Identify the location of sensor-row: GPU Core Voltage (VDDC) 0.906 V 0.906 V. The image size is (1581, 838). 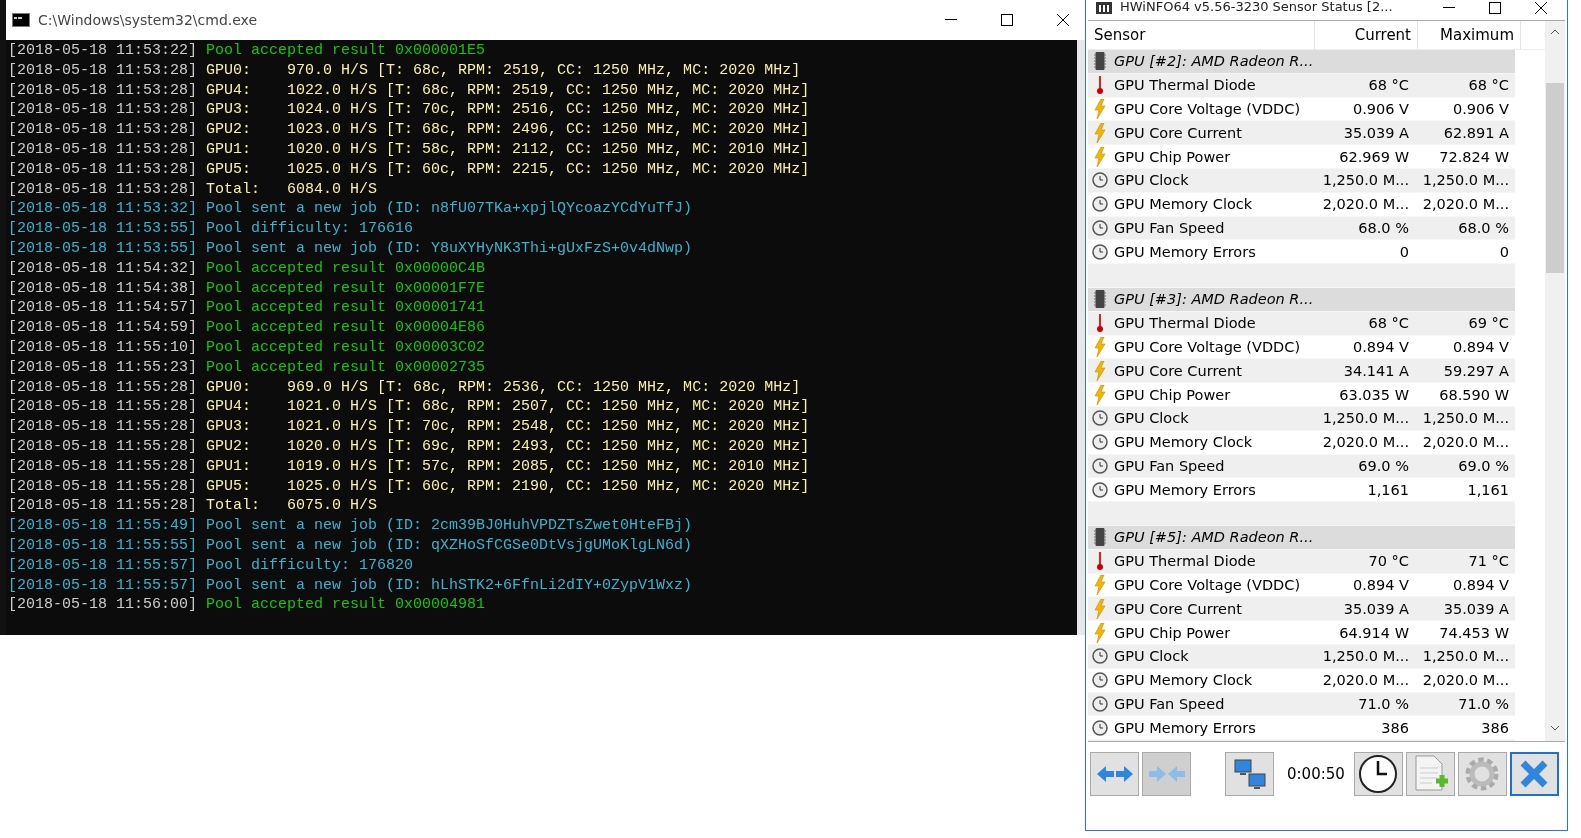
(1301, 109).